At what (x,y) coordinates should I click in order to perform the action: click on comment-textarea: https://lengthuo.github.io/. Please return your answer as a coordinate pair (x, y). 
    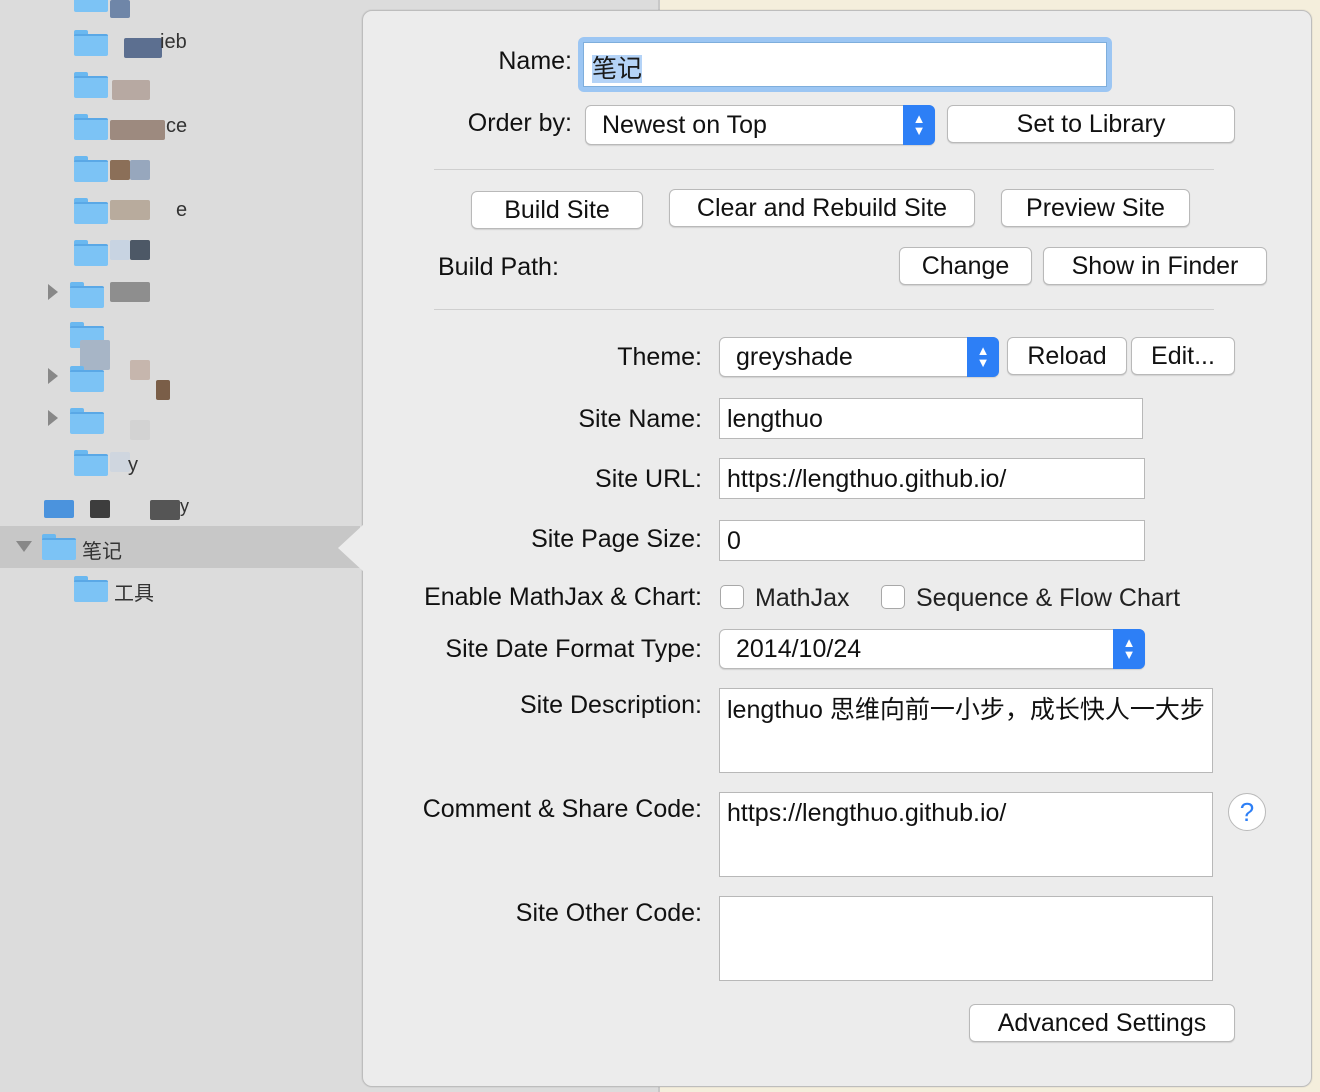
    Looking at the image, I should click on (966, 834).